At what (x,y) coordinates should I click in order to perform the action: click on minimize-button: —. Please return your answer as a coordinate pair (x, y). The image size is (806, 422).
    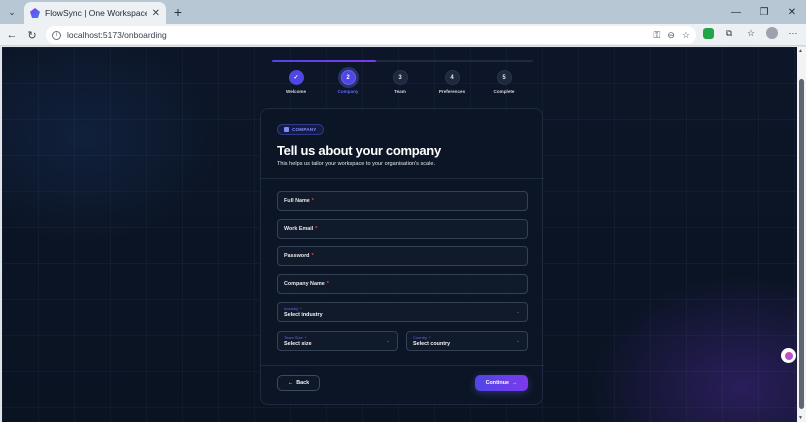
    Looking at the image, I should click on (736, 12).